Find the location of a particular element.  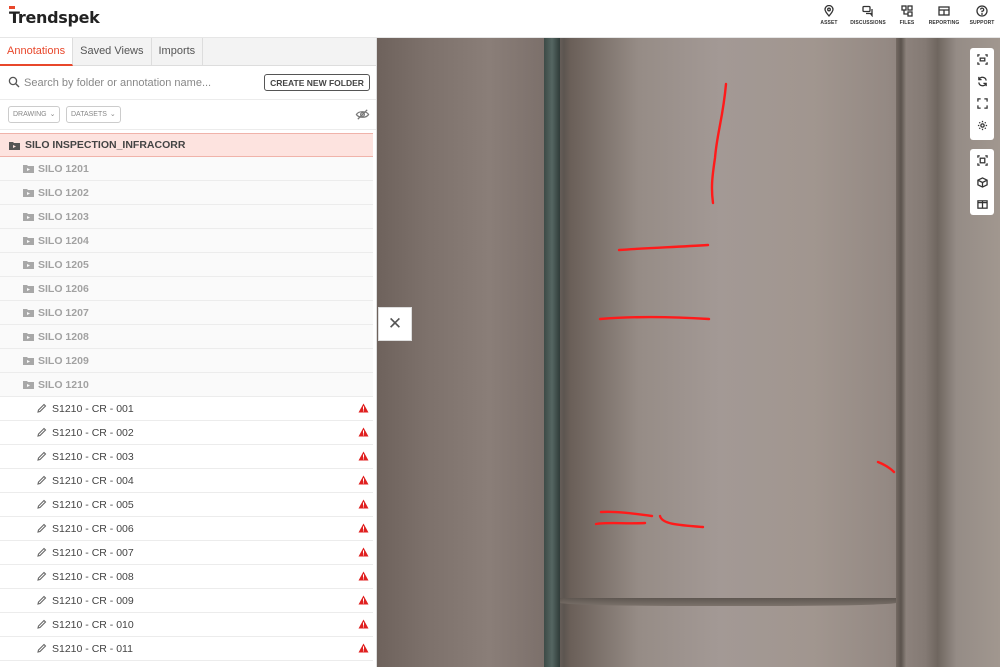

folder-row: SILO 1208 is located at coordinates (186, 337).